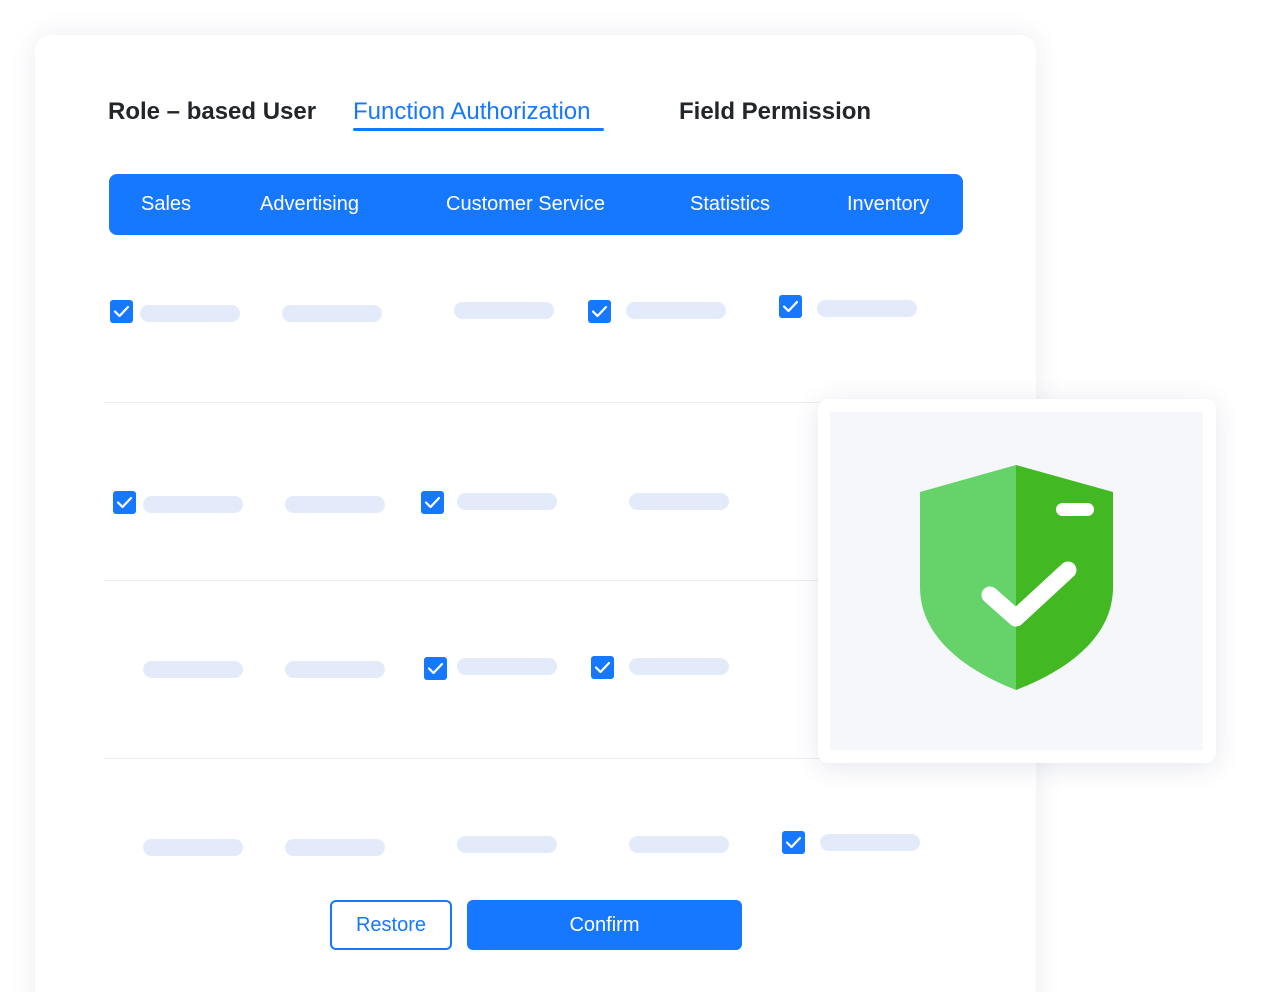  Describe the element at coordinates (730, 204) in the screenshot. I see `module-statistics: Statistics` at that location.